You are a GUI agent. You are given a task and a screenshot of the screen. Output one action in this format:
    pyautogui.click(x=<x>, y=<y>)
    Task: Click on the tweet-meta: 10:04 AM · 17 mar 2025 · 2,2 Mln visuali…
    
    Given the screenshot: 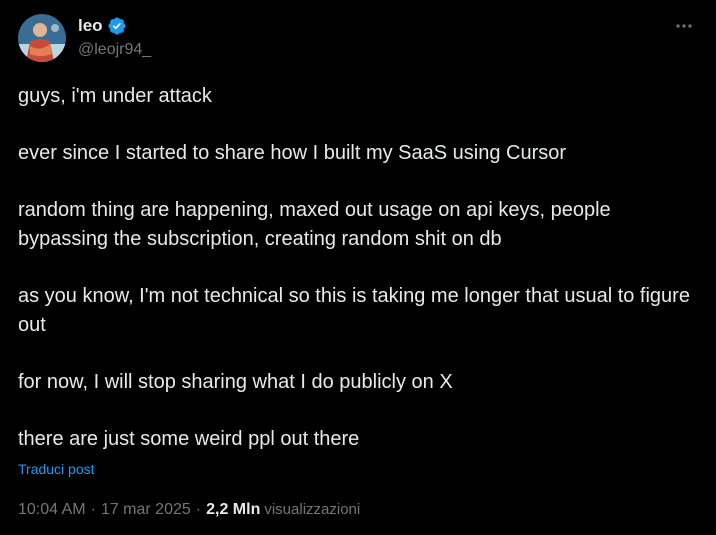 What is the action you would take?
    pyautogui.click(x=189, y=510)
    